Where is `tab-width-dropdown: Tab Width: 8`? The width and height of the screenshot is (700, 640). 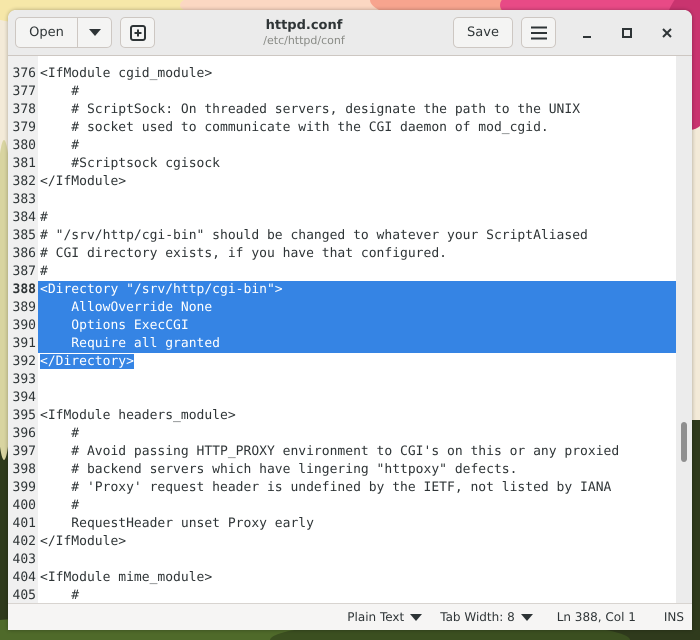
tab-width-dropdown: Tab Width: 8 is located at coordinates (486, 617).